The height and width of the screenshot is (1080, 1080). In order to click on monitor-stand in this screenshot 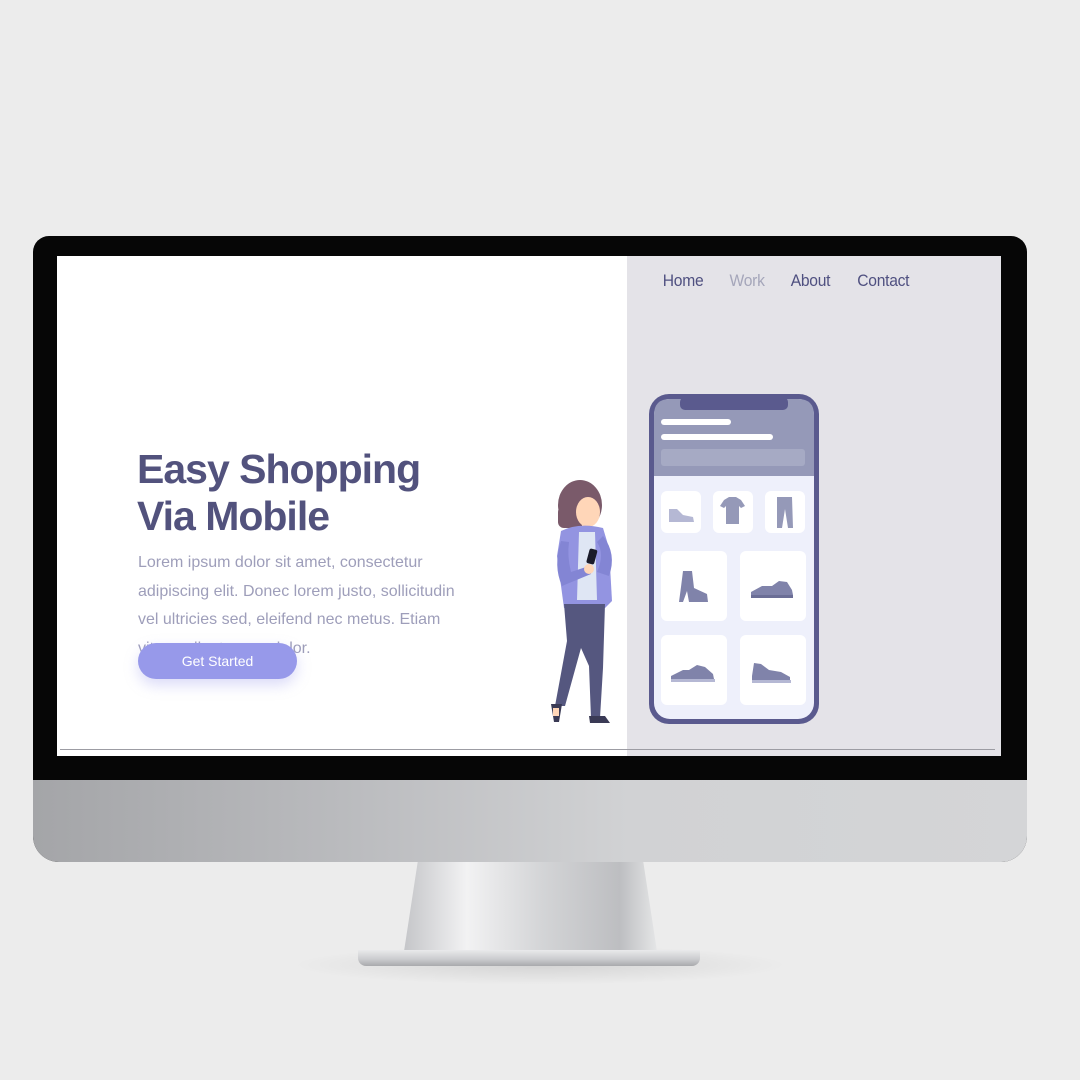, I will do `click(530, 908)`.